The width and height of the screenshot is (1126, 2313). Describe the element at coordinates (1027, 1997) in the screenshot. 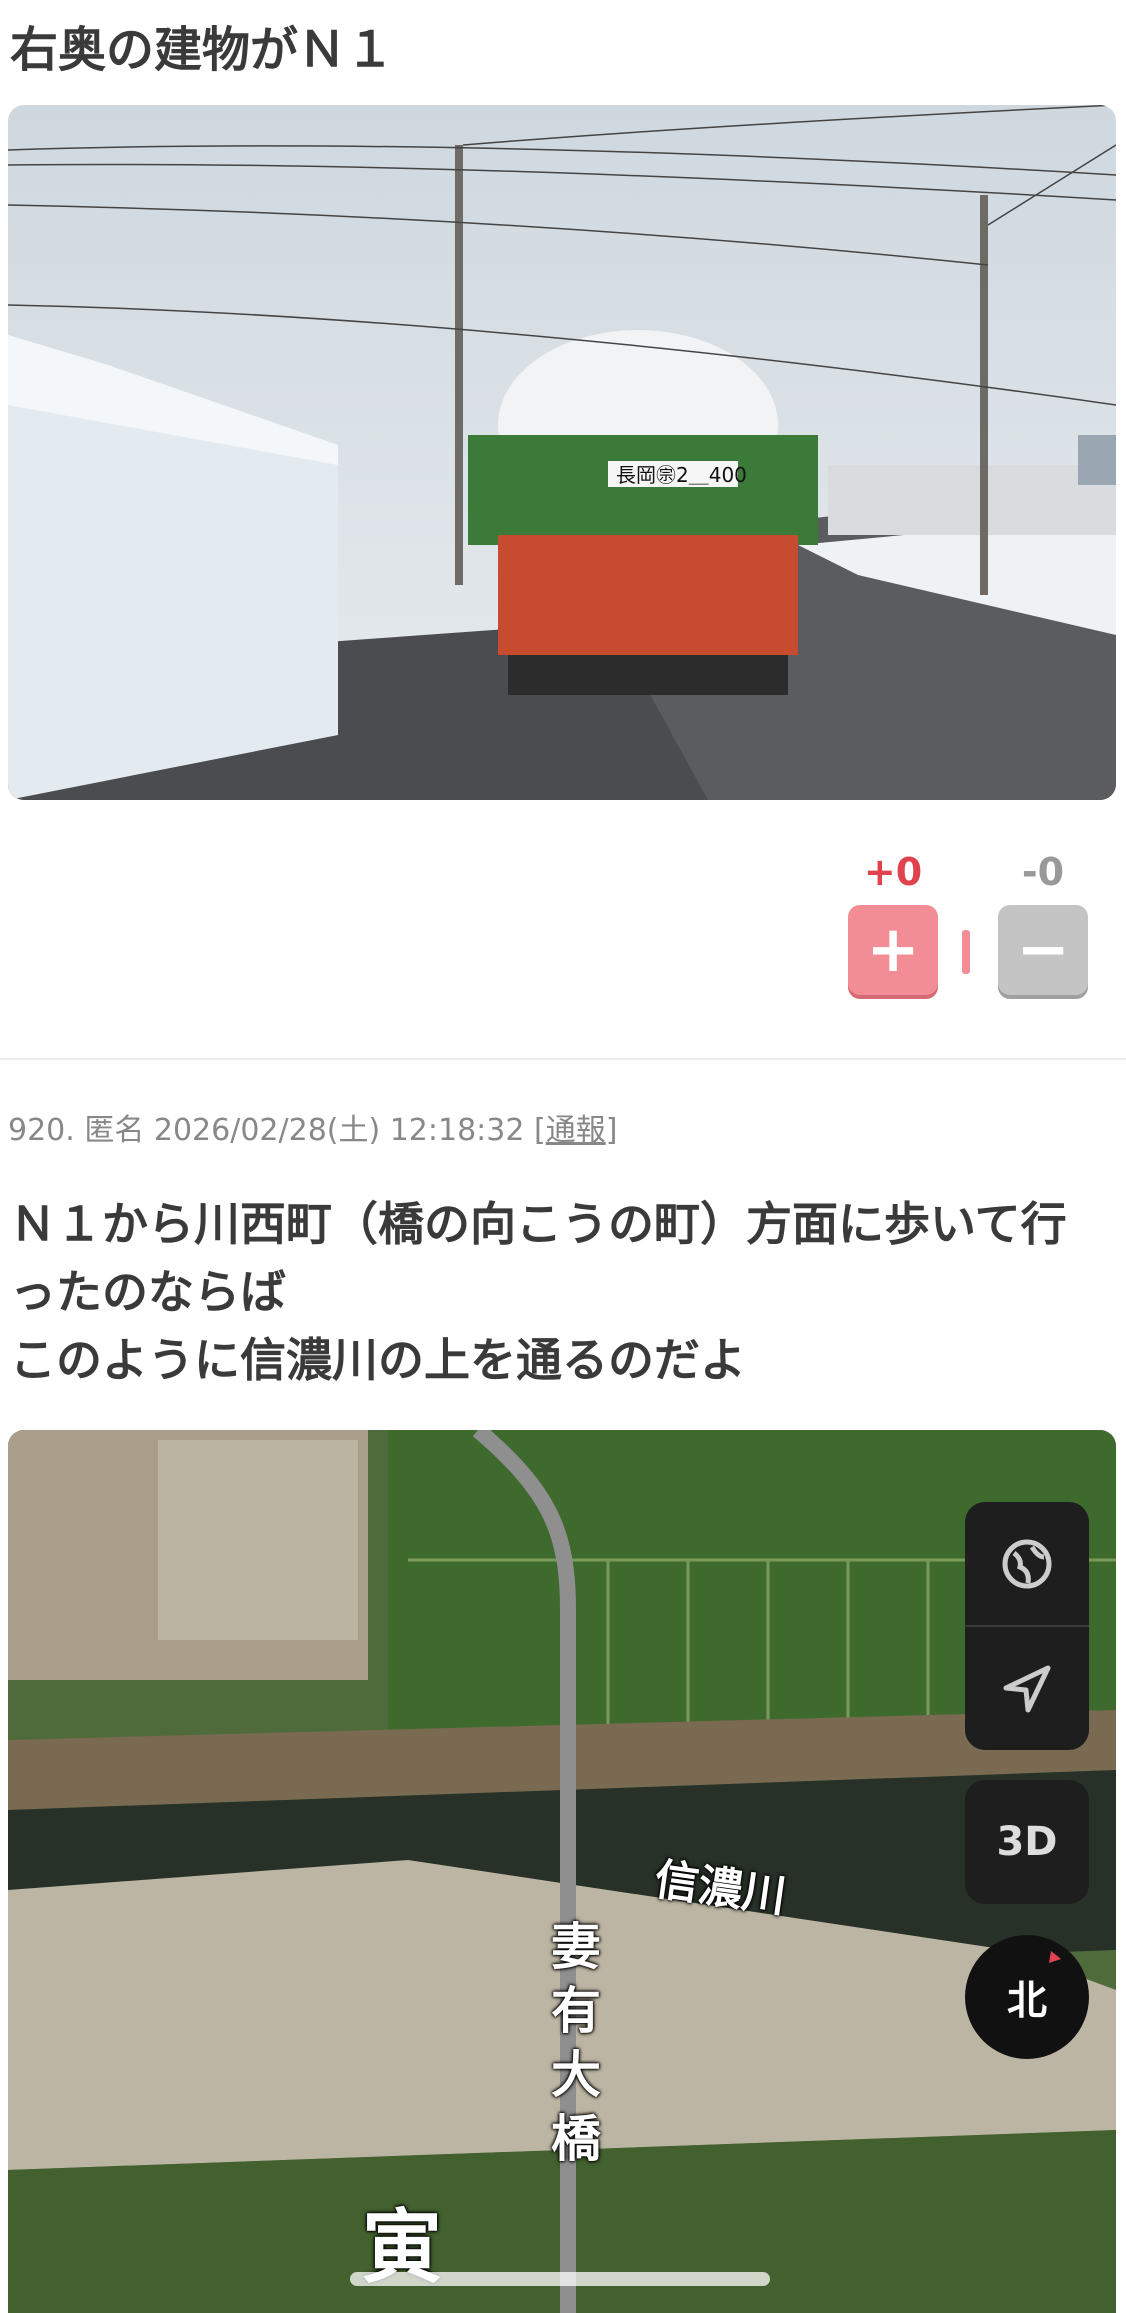

I see `compass-button: 北` at that location.